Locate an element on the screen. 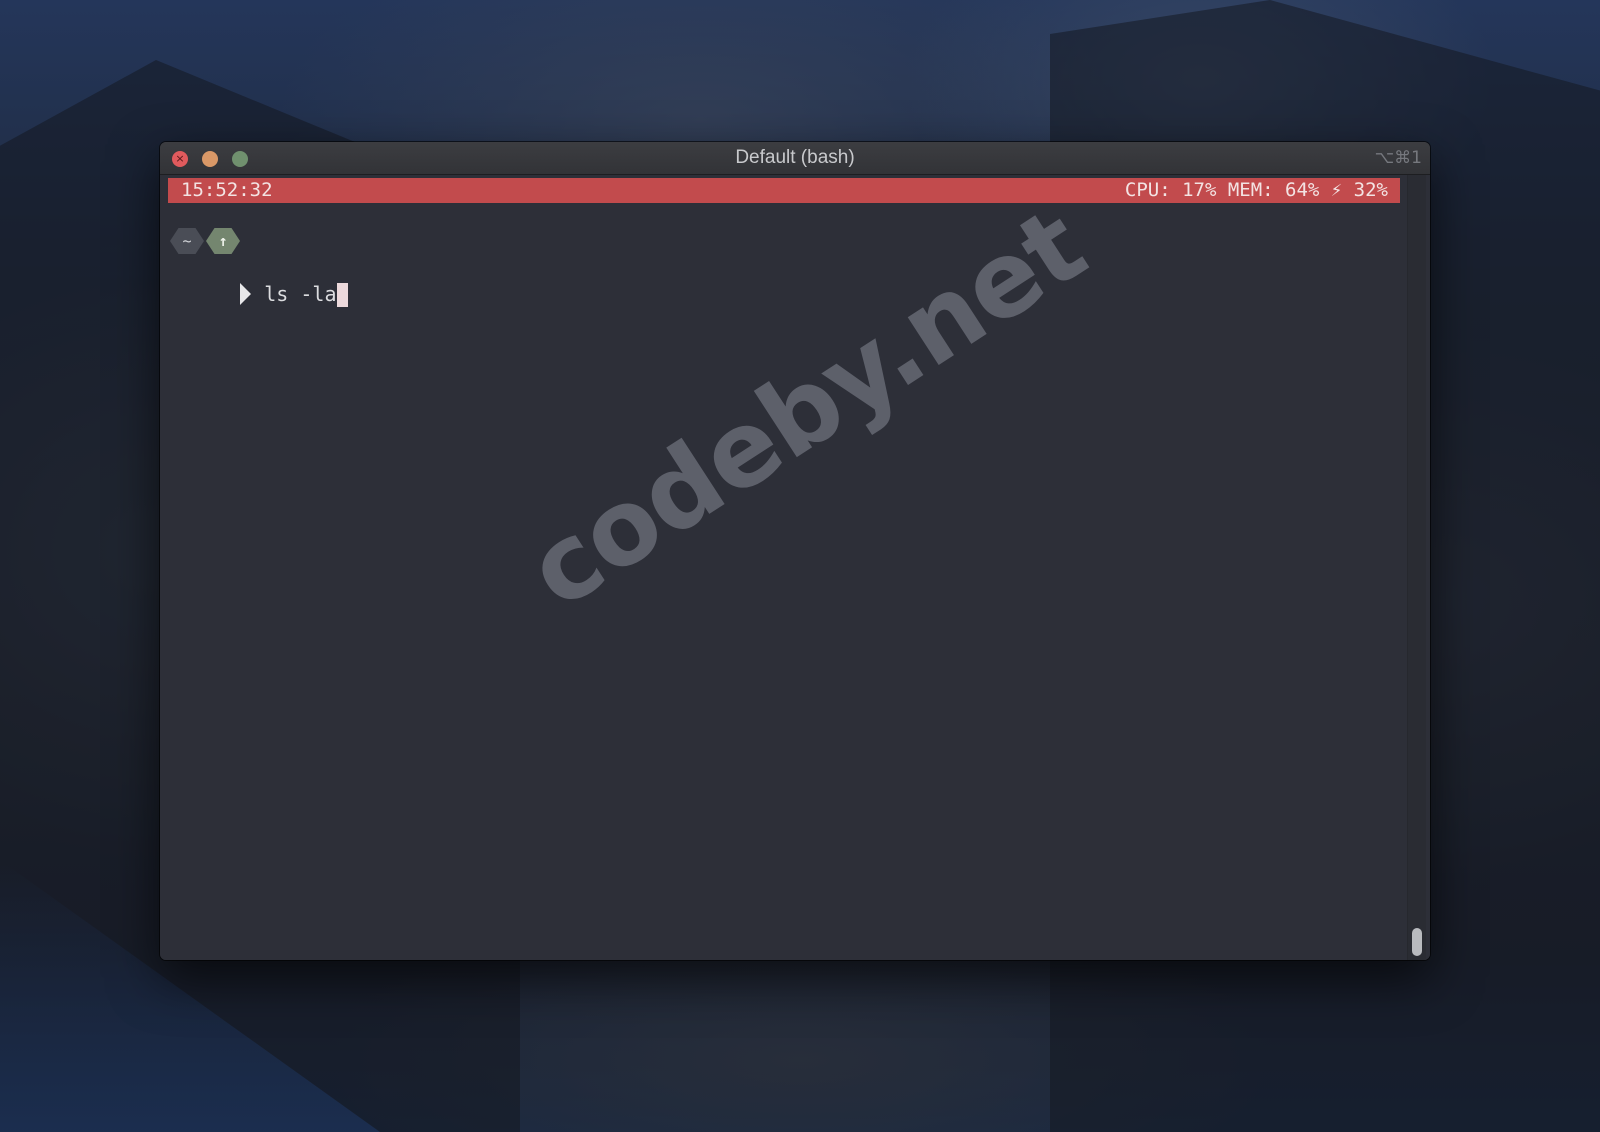 This screenshot has width=1600, height=1132. scrollbar-track is located at coordinates (1416, 567).